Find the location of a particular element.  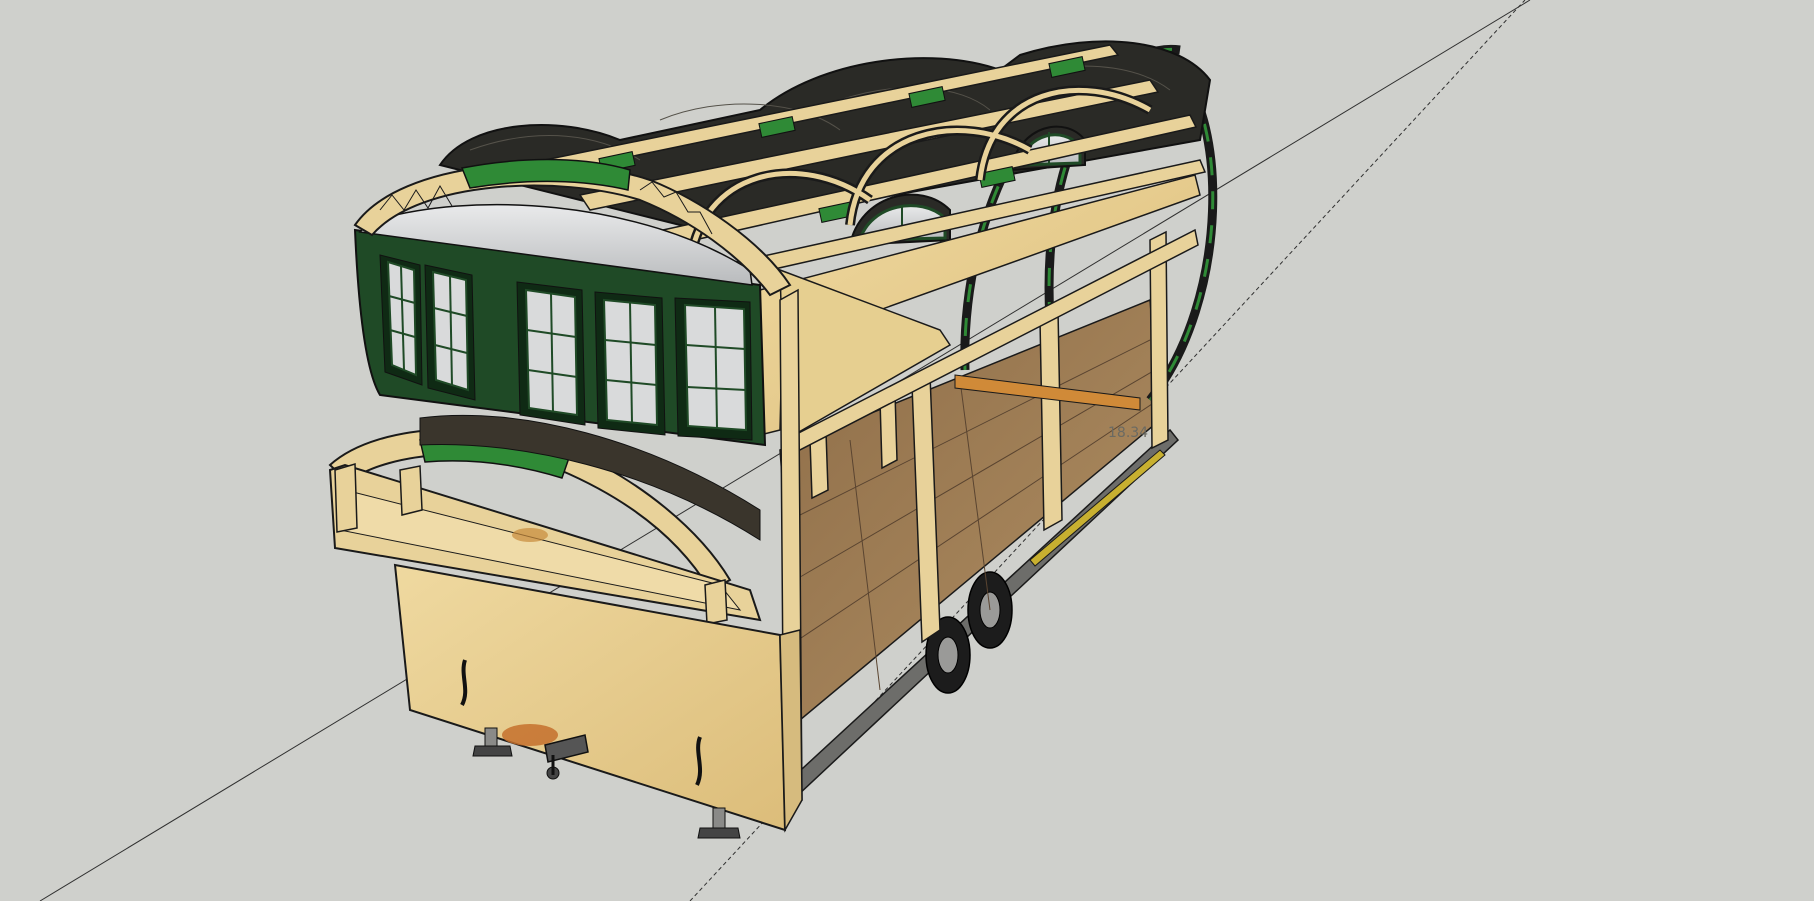

front-hook-right is located at coordinates (698, 761).